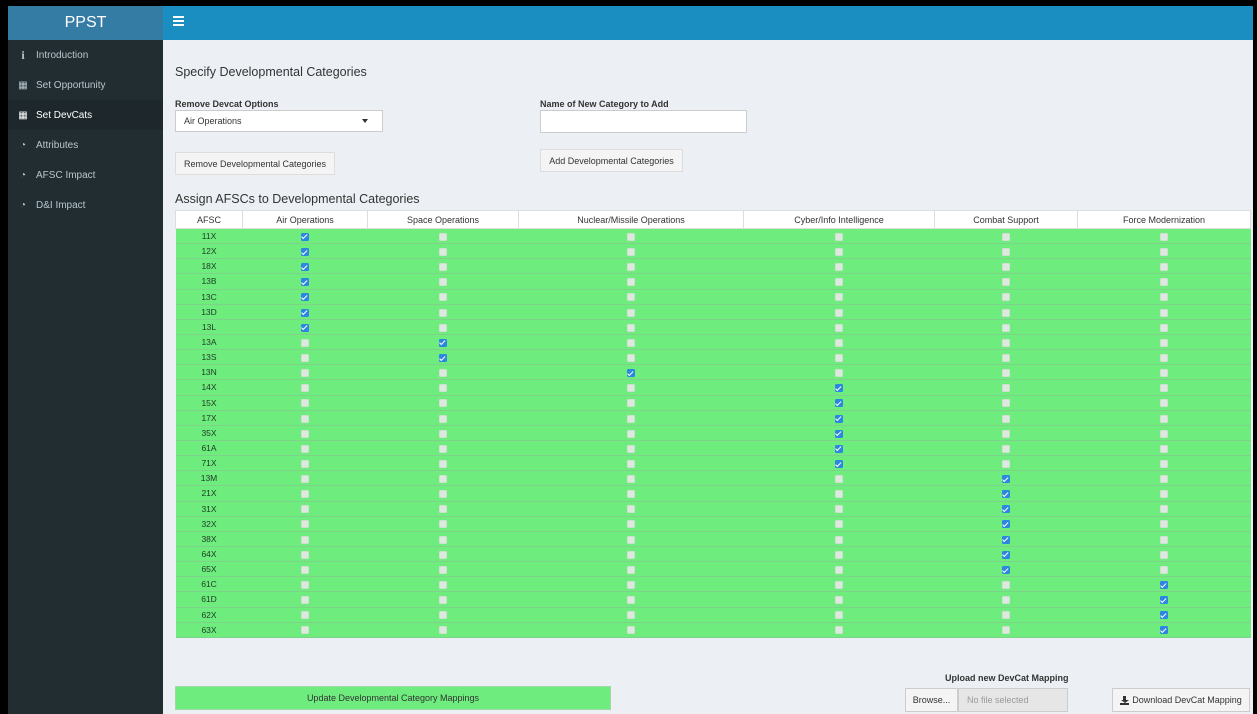 The image size is (1257, 714). I want to click on new-category-input, so click(643, 121).